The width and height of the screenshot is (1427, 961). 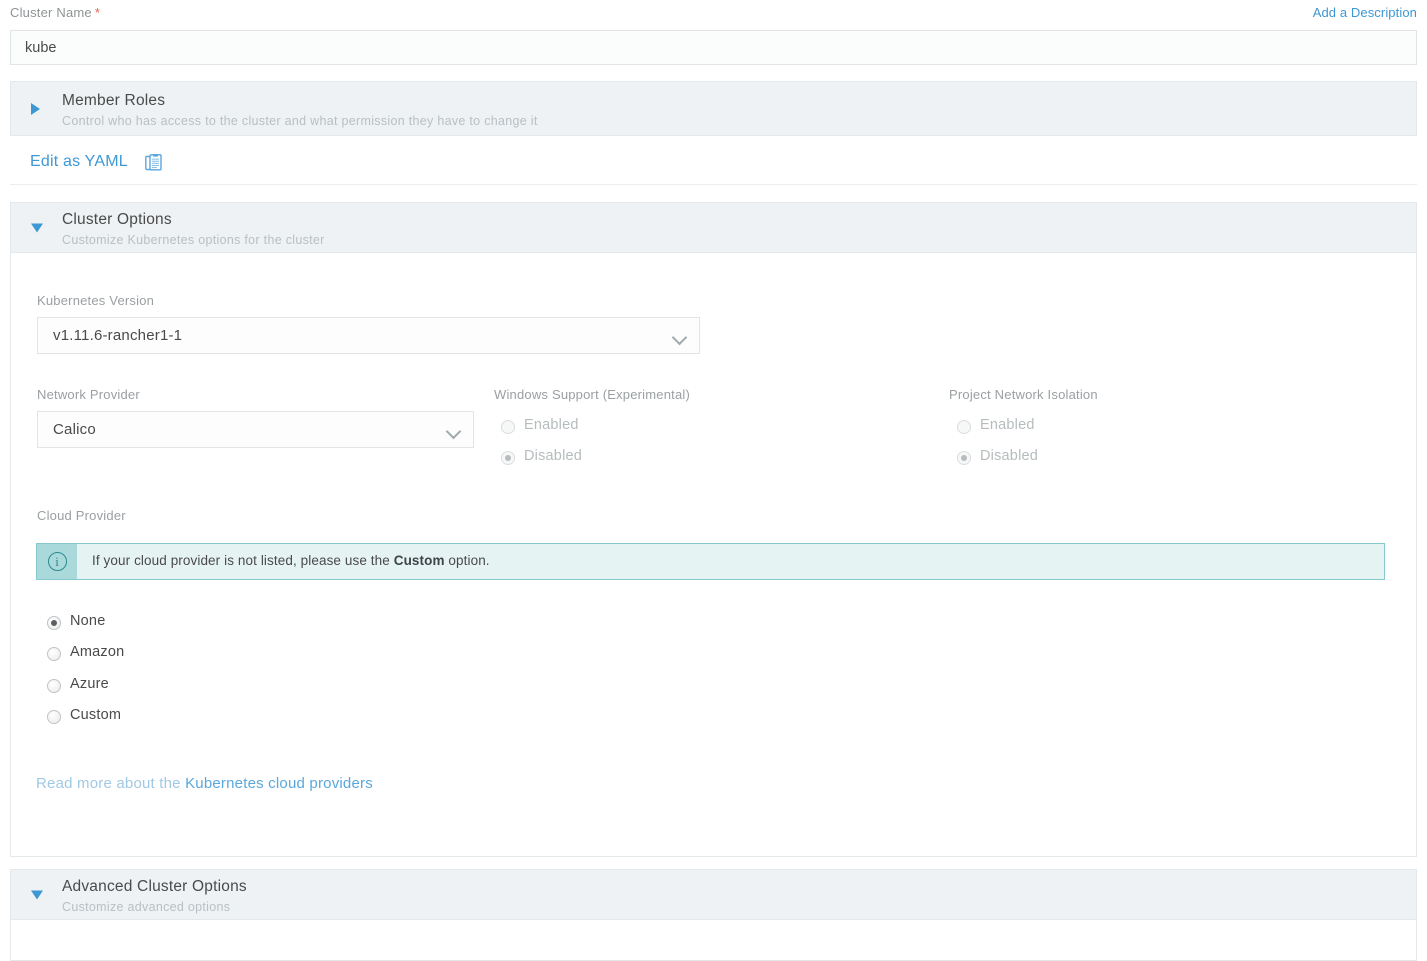 What do you see at coordinates (96, 715) in the screenshot?
I see `cloud-provider-custom-label: Custom` at bounding box center [96, 715].